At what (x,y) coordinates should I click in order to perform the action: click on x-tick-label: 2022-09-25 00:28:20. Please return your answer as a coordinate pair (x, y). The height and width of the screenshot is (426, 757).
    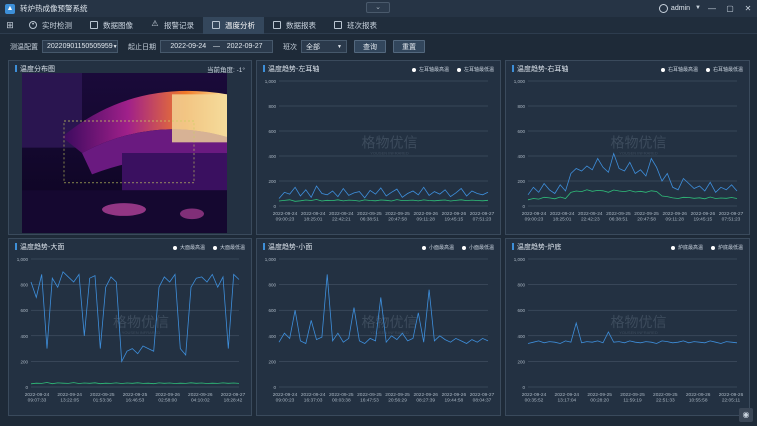
    Looking at the image, I should click on (599, 398).